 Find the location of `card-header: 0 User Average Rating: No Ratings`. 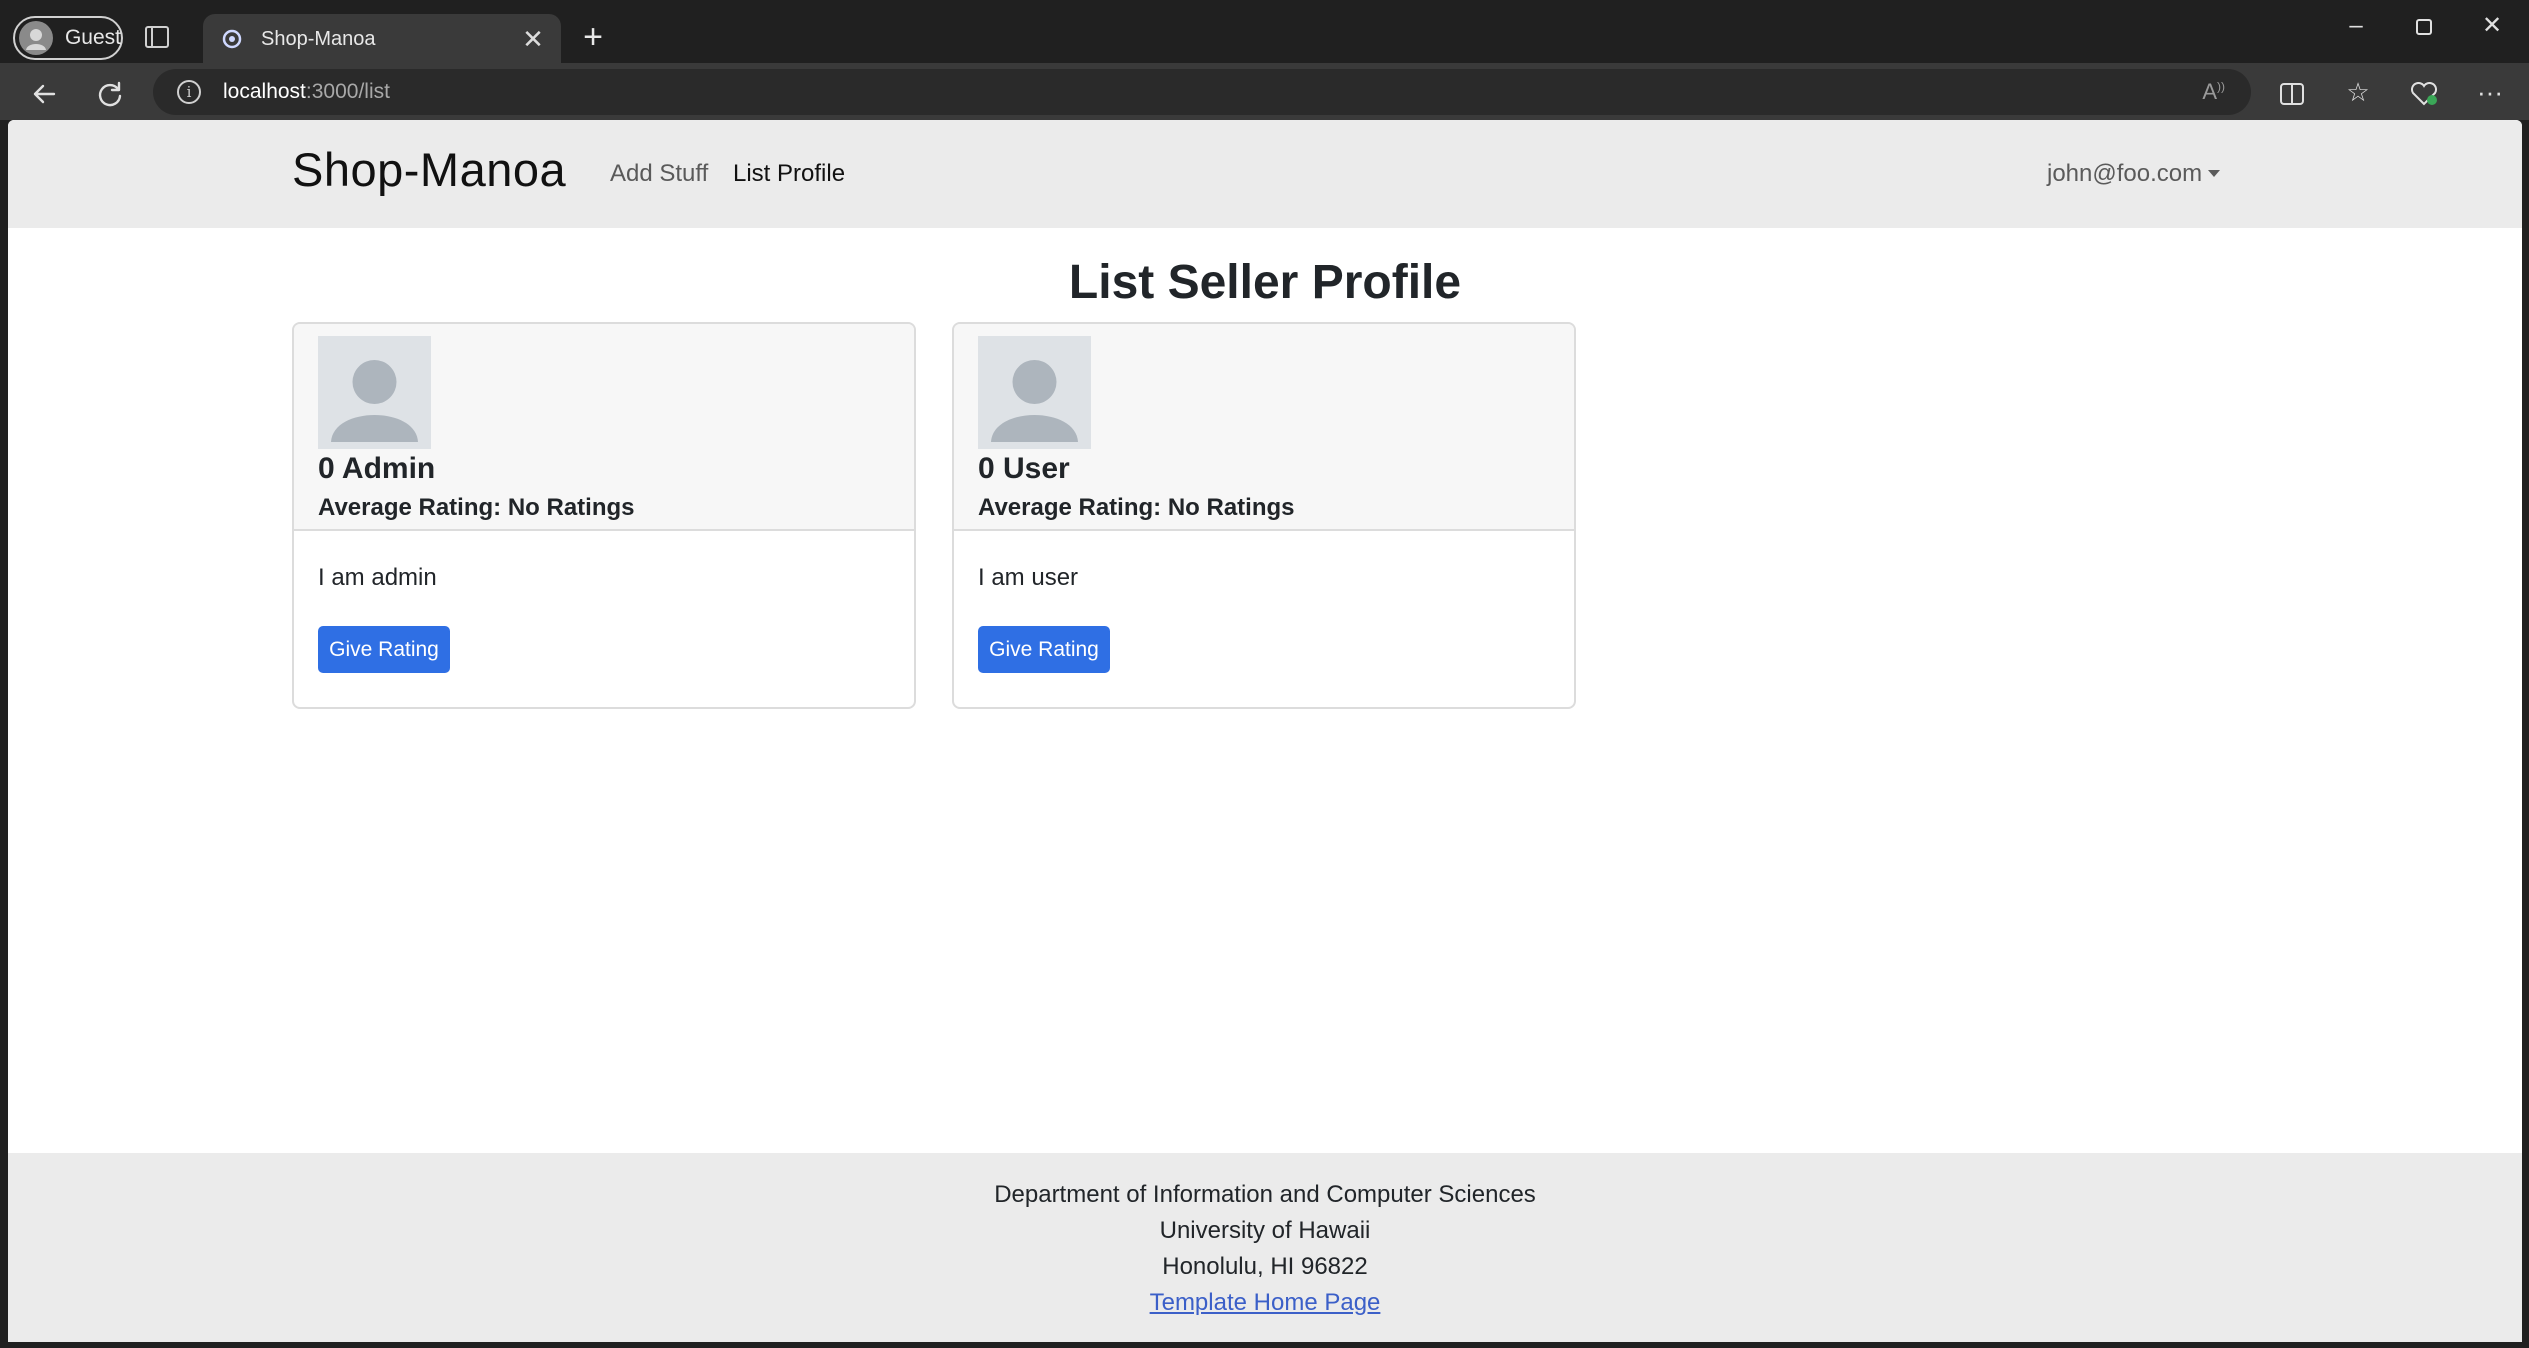

card-header: 0 User Average Rating: No Ratings is located at coordinates (1264, 427).